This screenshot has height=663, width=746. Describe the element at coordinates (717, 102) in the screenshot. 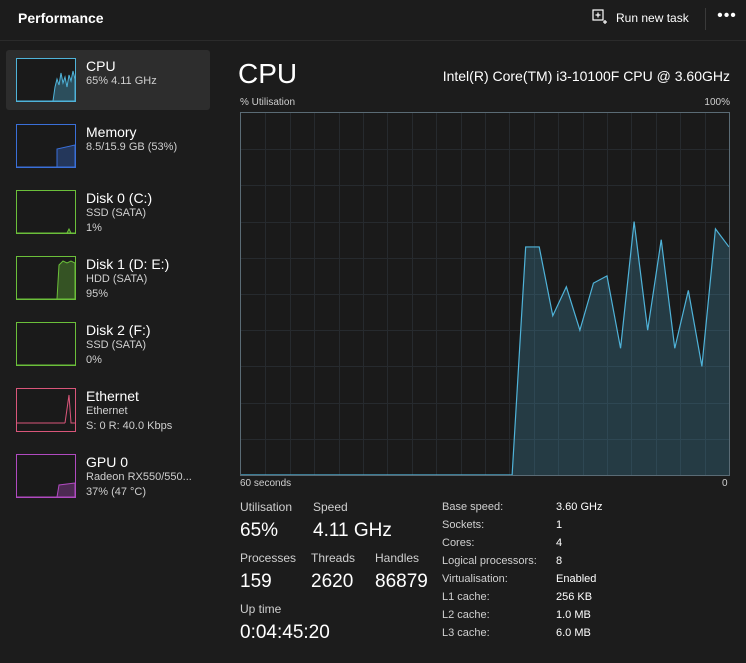

I see `max-percent-label: 100%` at that location.